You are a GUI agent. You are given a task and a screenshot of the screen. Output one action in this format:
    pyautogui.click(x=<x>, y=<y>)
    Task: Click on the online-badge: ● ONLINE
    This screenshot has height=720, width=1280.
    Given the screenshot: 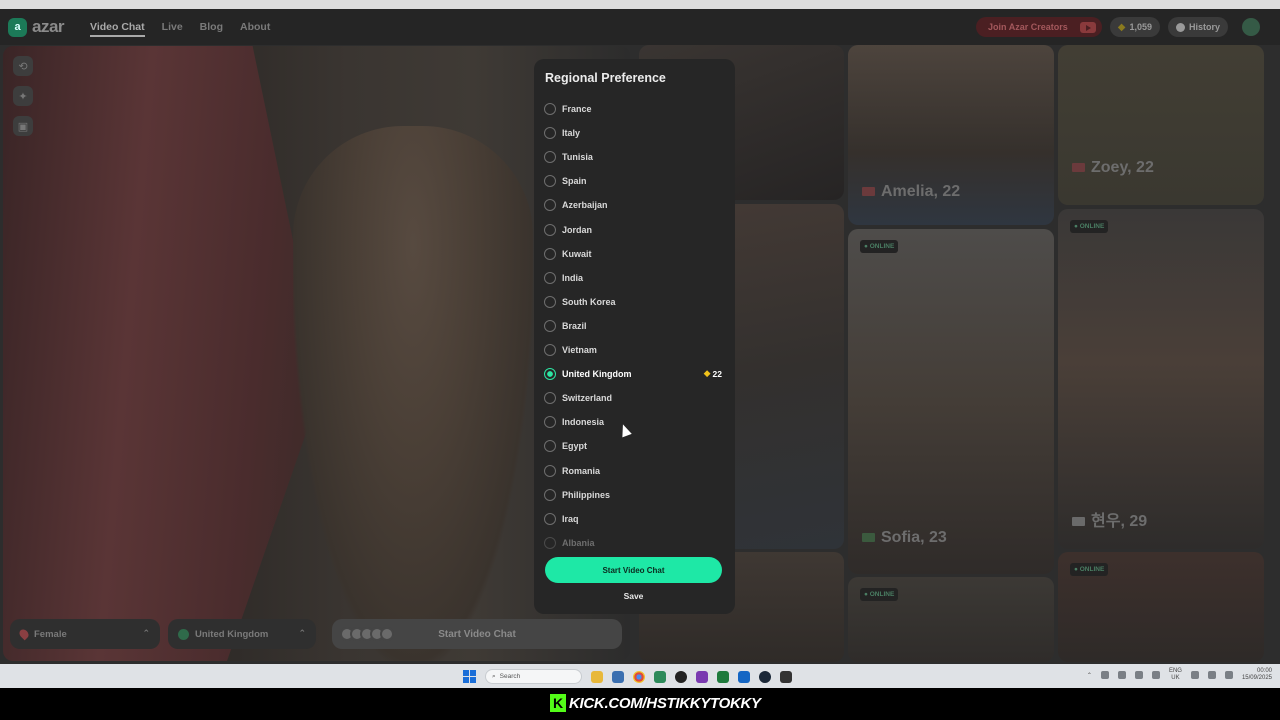 What is the action you would take?
    pyautogui.click(x=1089, y=226)
    